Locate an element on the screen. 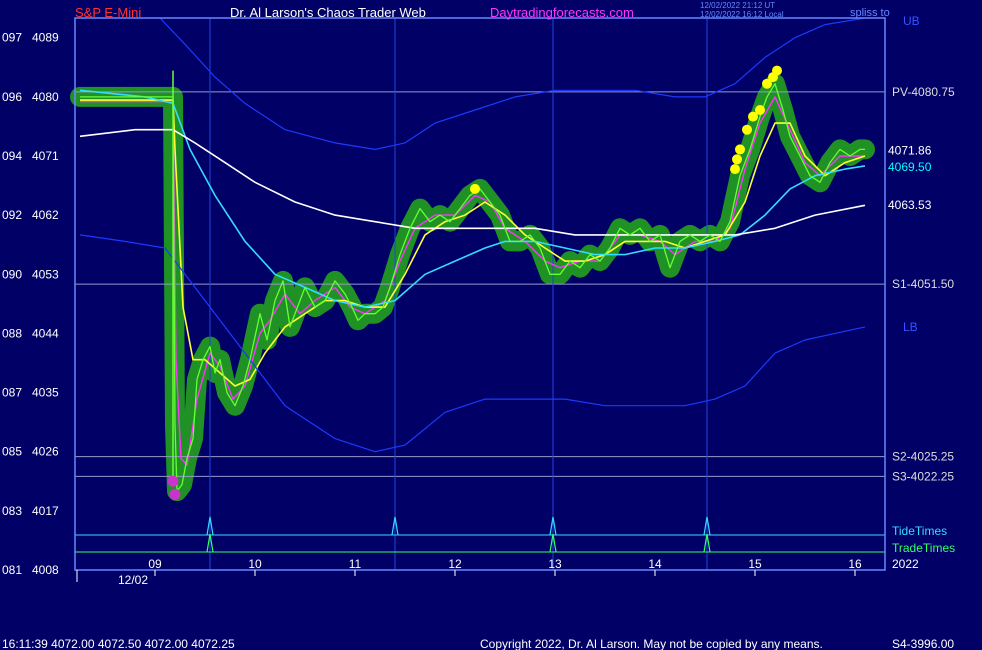 This screenshot has width=982, height=650. y-tick-left: 094 is located at coordinates (12, 156).